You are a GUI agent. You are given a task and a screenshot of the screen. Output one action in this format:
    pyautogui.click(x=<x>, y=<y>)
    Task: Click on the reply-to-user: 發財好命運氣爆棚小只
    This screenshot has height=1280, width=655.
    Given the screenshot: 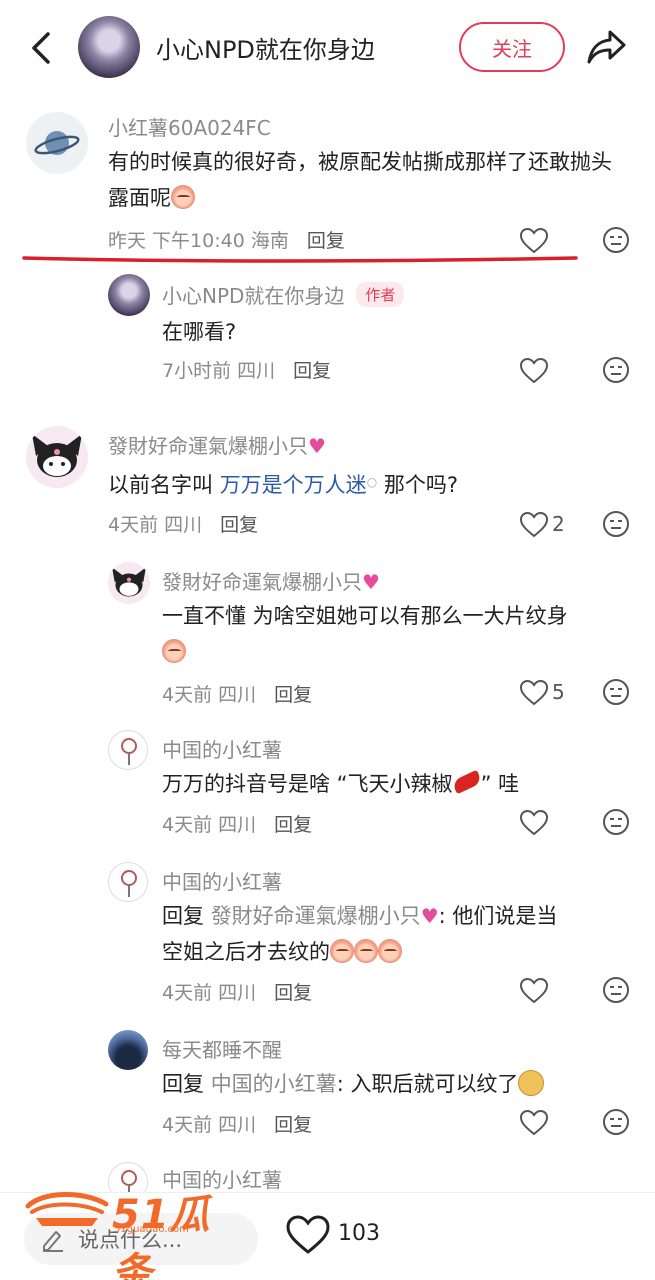 What is the action you would take?
    pyautogui.click(x=316, y=916)
    